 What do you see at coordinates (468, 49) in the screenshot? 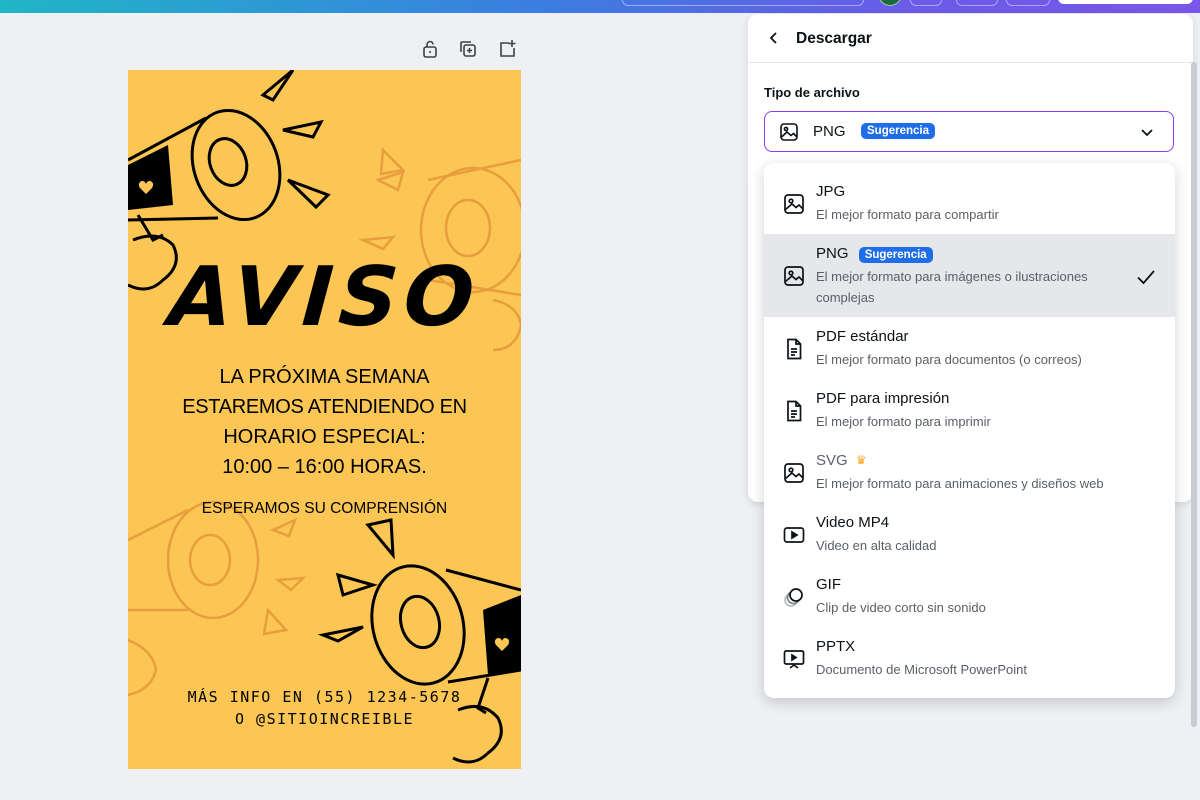
I see `duplicate-page-icon` at bounding box center [468, 49].